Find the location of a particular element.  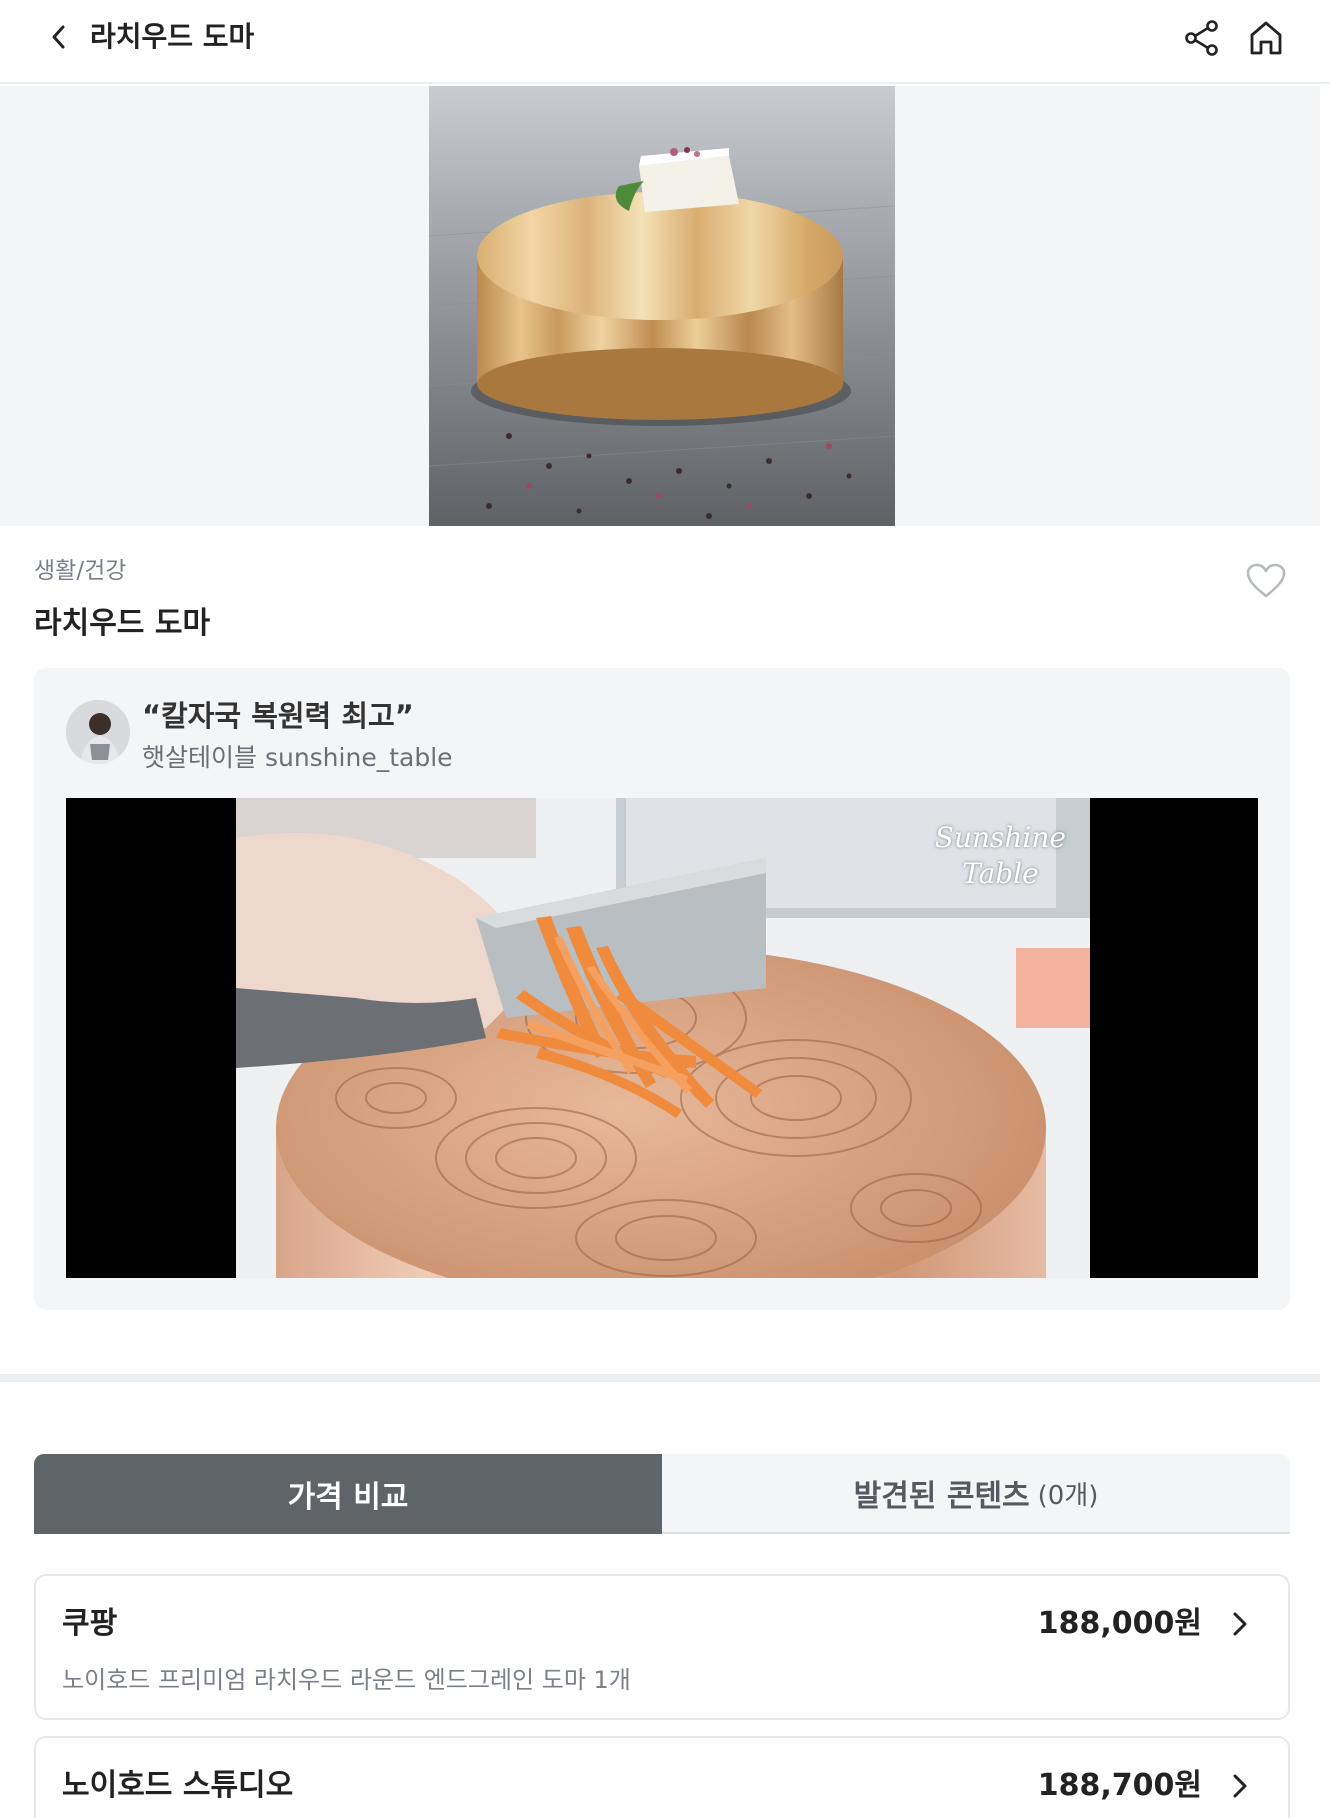

product-title: 라치우드 도마 is located at coordinates (122, 623).